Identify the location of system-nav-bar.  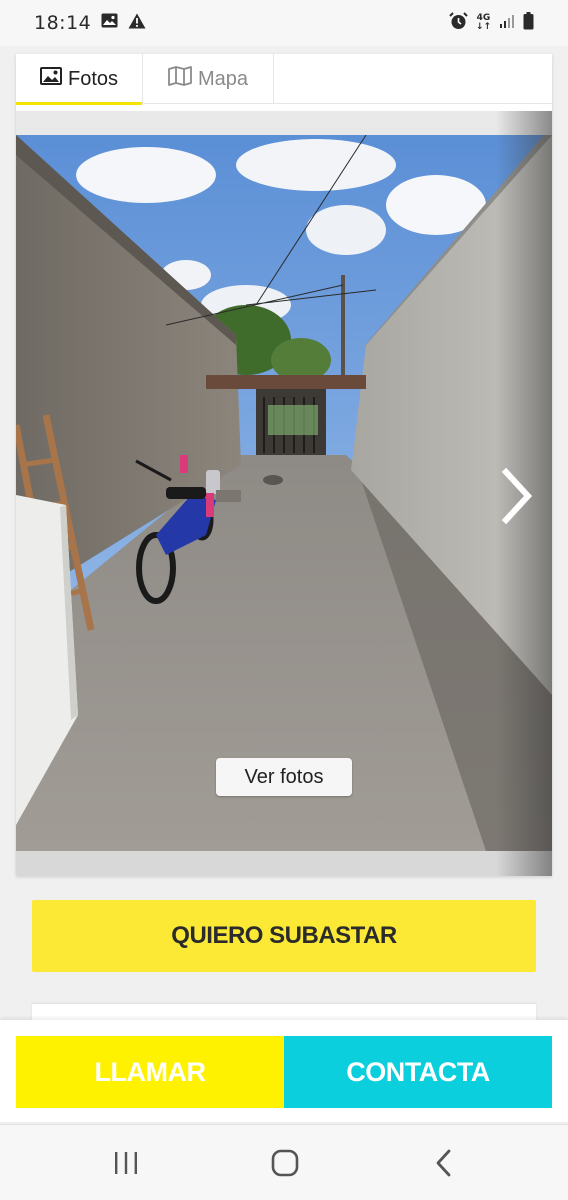
(284, 1162).